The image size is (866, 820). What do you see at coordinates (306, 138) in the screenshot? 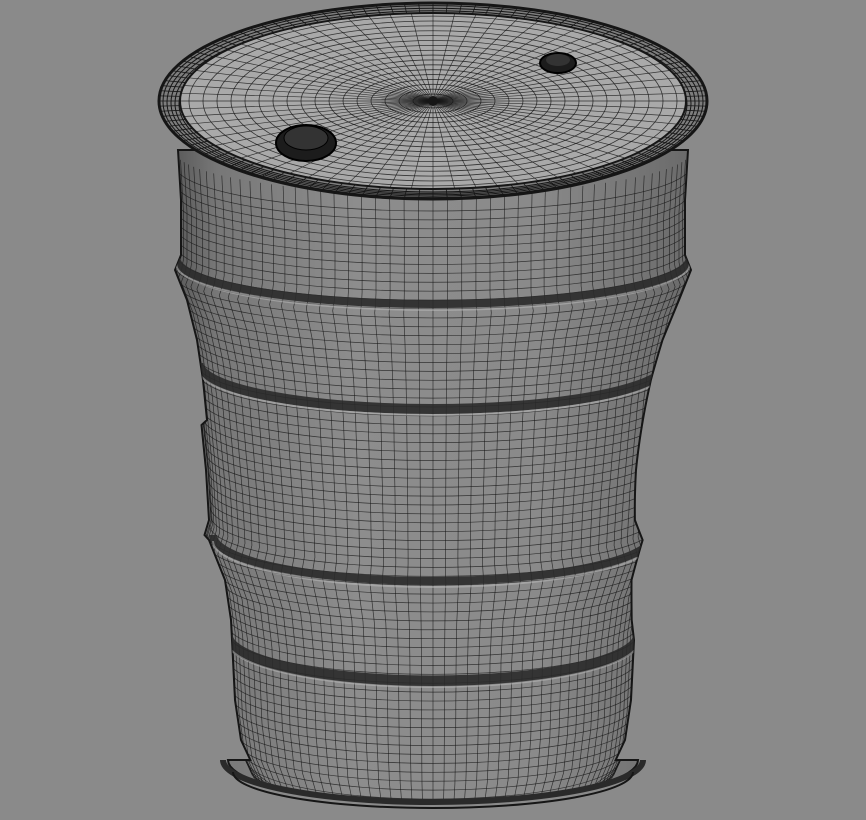
I see `large-bung-top` at bounding box center [306, 138].